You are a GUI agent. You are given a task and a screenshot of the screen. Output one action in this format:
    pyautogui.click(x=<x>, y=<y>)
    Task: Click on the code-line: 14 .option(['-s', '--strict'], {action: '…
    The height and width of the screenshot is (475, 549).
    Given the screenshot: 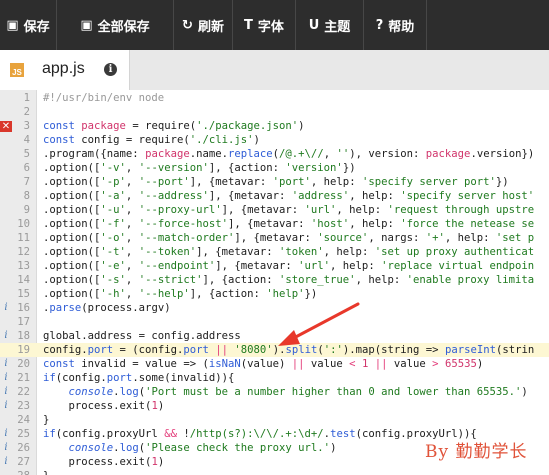 What is the action you would take?
    pyautogui.click(x=274, y=280)
    